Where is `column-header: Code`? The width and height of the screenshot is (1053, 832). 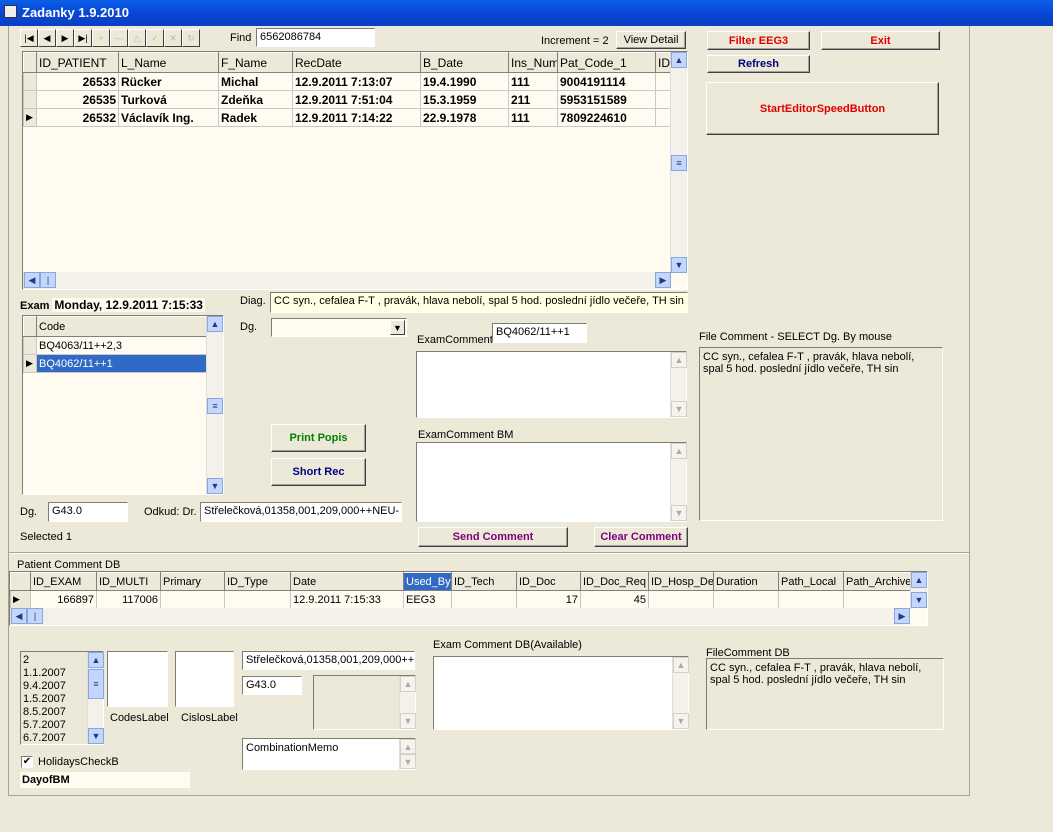
column-header: Code is located at coordinates (122, 326).